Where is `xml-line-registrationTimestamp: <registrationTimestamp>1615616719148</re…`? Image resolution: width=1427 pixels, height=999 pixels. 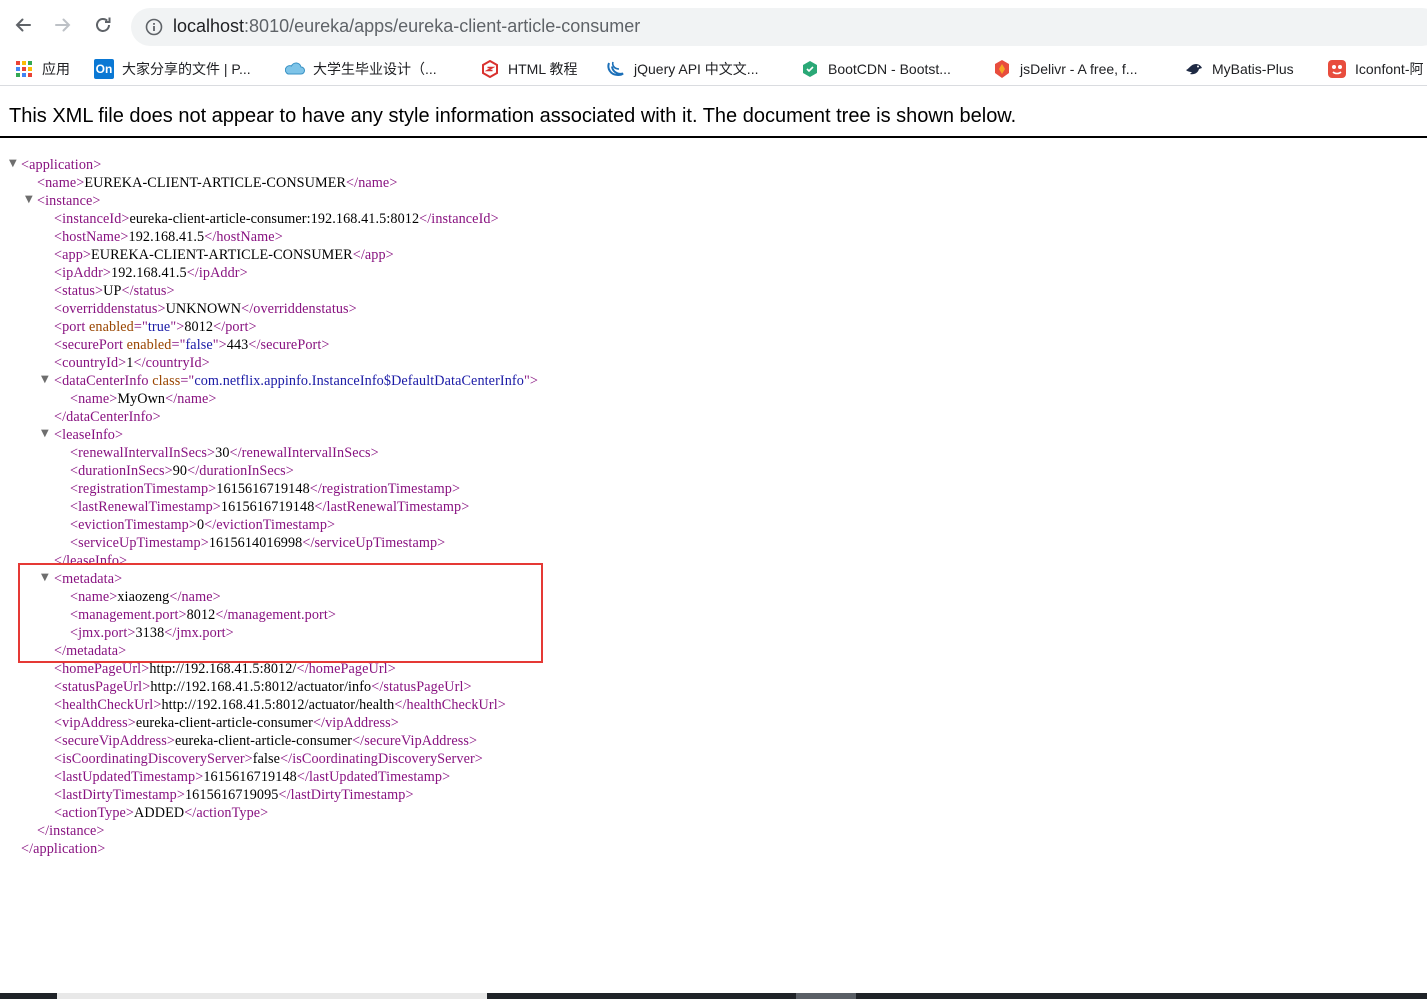 xml-line-registrationTimestamp: <registrationTimestamp>1615616719148</re… is located at coordinates (265, 489).